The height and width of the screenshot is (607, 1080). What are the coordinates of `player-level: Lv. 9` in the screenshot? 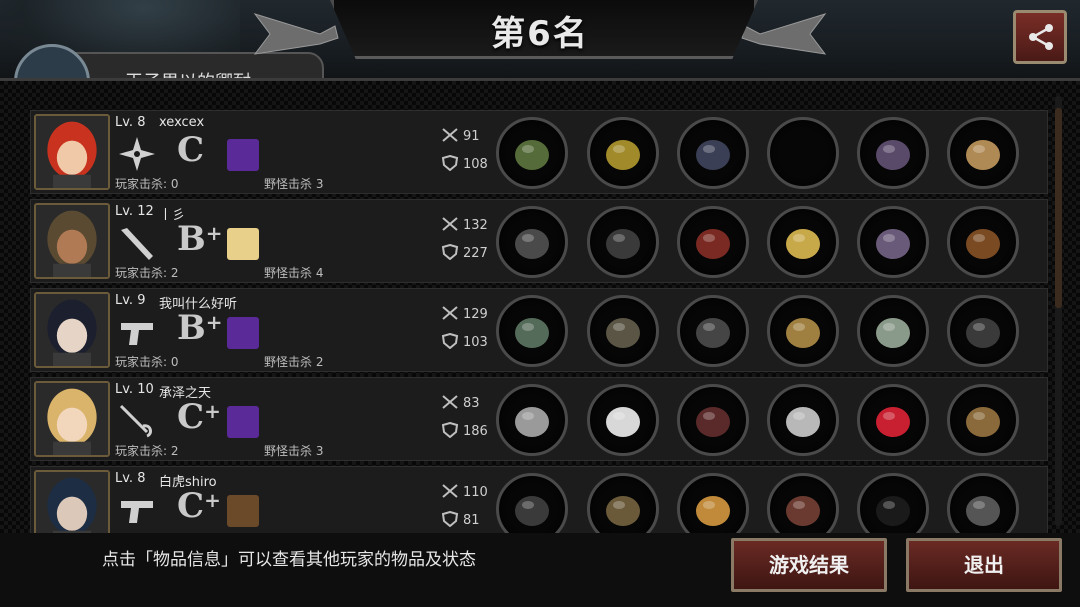 It's located at (130, 300).